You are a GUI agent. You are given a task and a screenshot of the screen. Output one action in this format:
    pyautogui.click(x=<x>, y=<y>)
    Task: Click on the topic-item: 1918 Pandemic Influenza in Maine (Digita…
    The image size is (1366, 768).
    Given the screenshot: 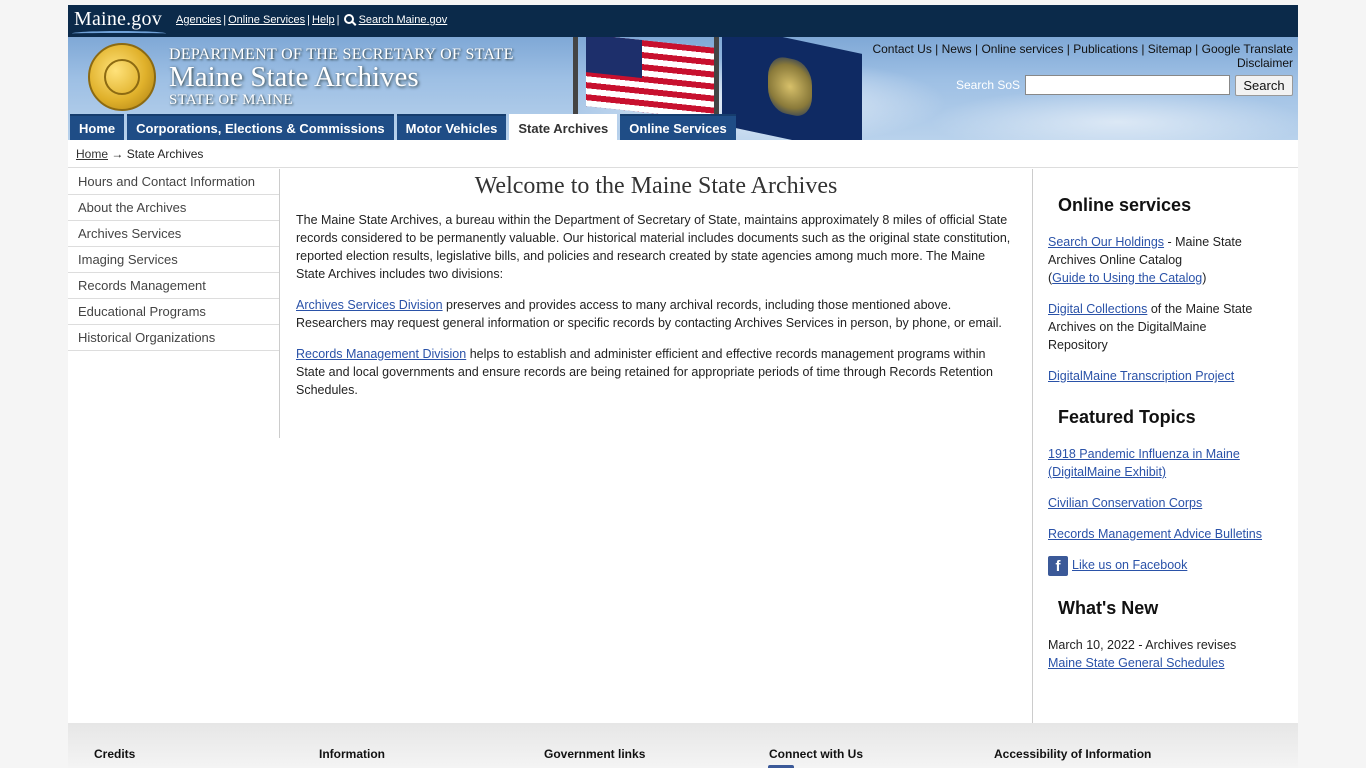 What is the action you would take?
    pyautogui.click(x=1155, y=463)
    